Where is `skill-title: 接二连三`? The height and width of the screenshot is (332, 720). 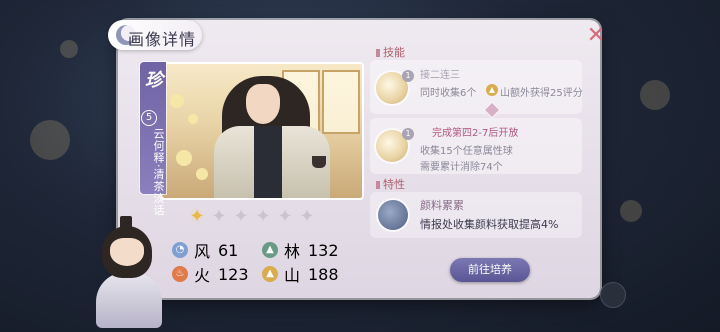
skill-title: 接二连三 is located at coordinates (440, 75).